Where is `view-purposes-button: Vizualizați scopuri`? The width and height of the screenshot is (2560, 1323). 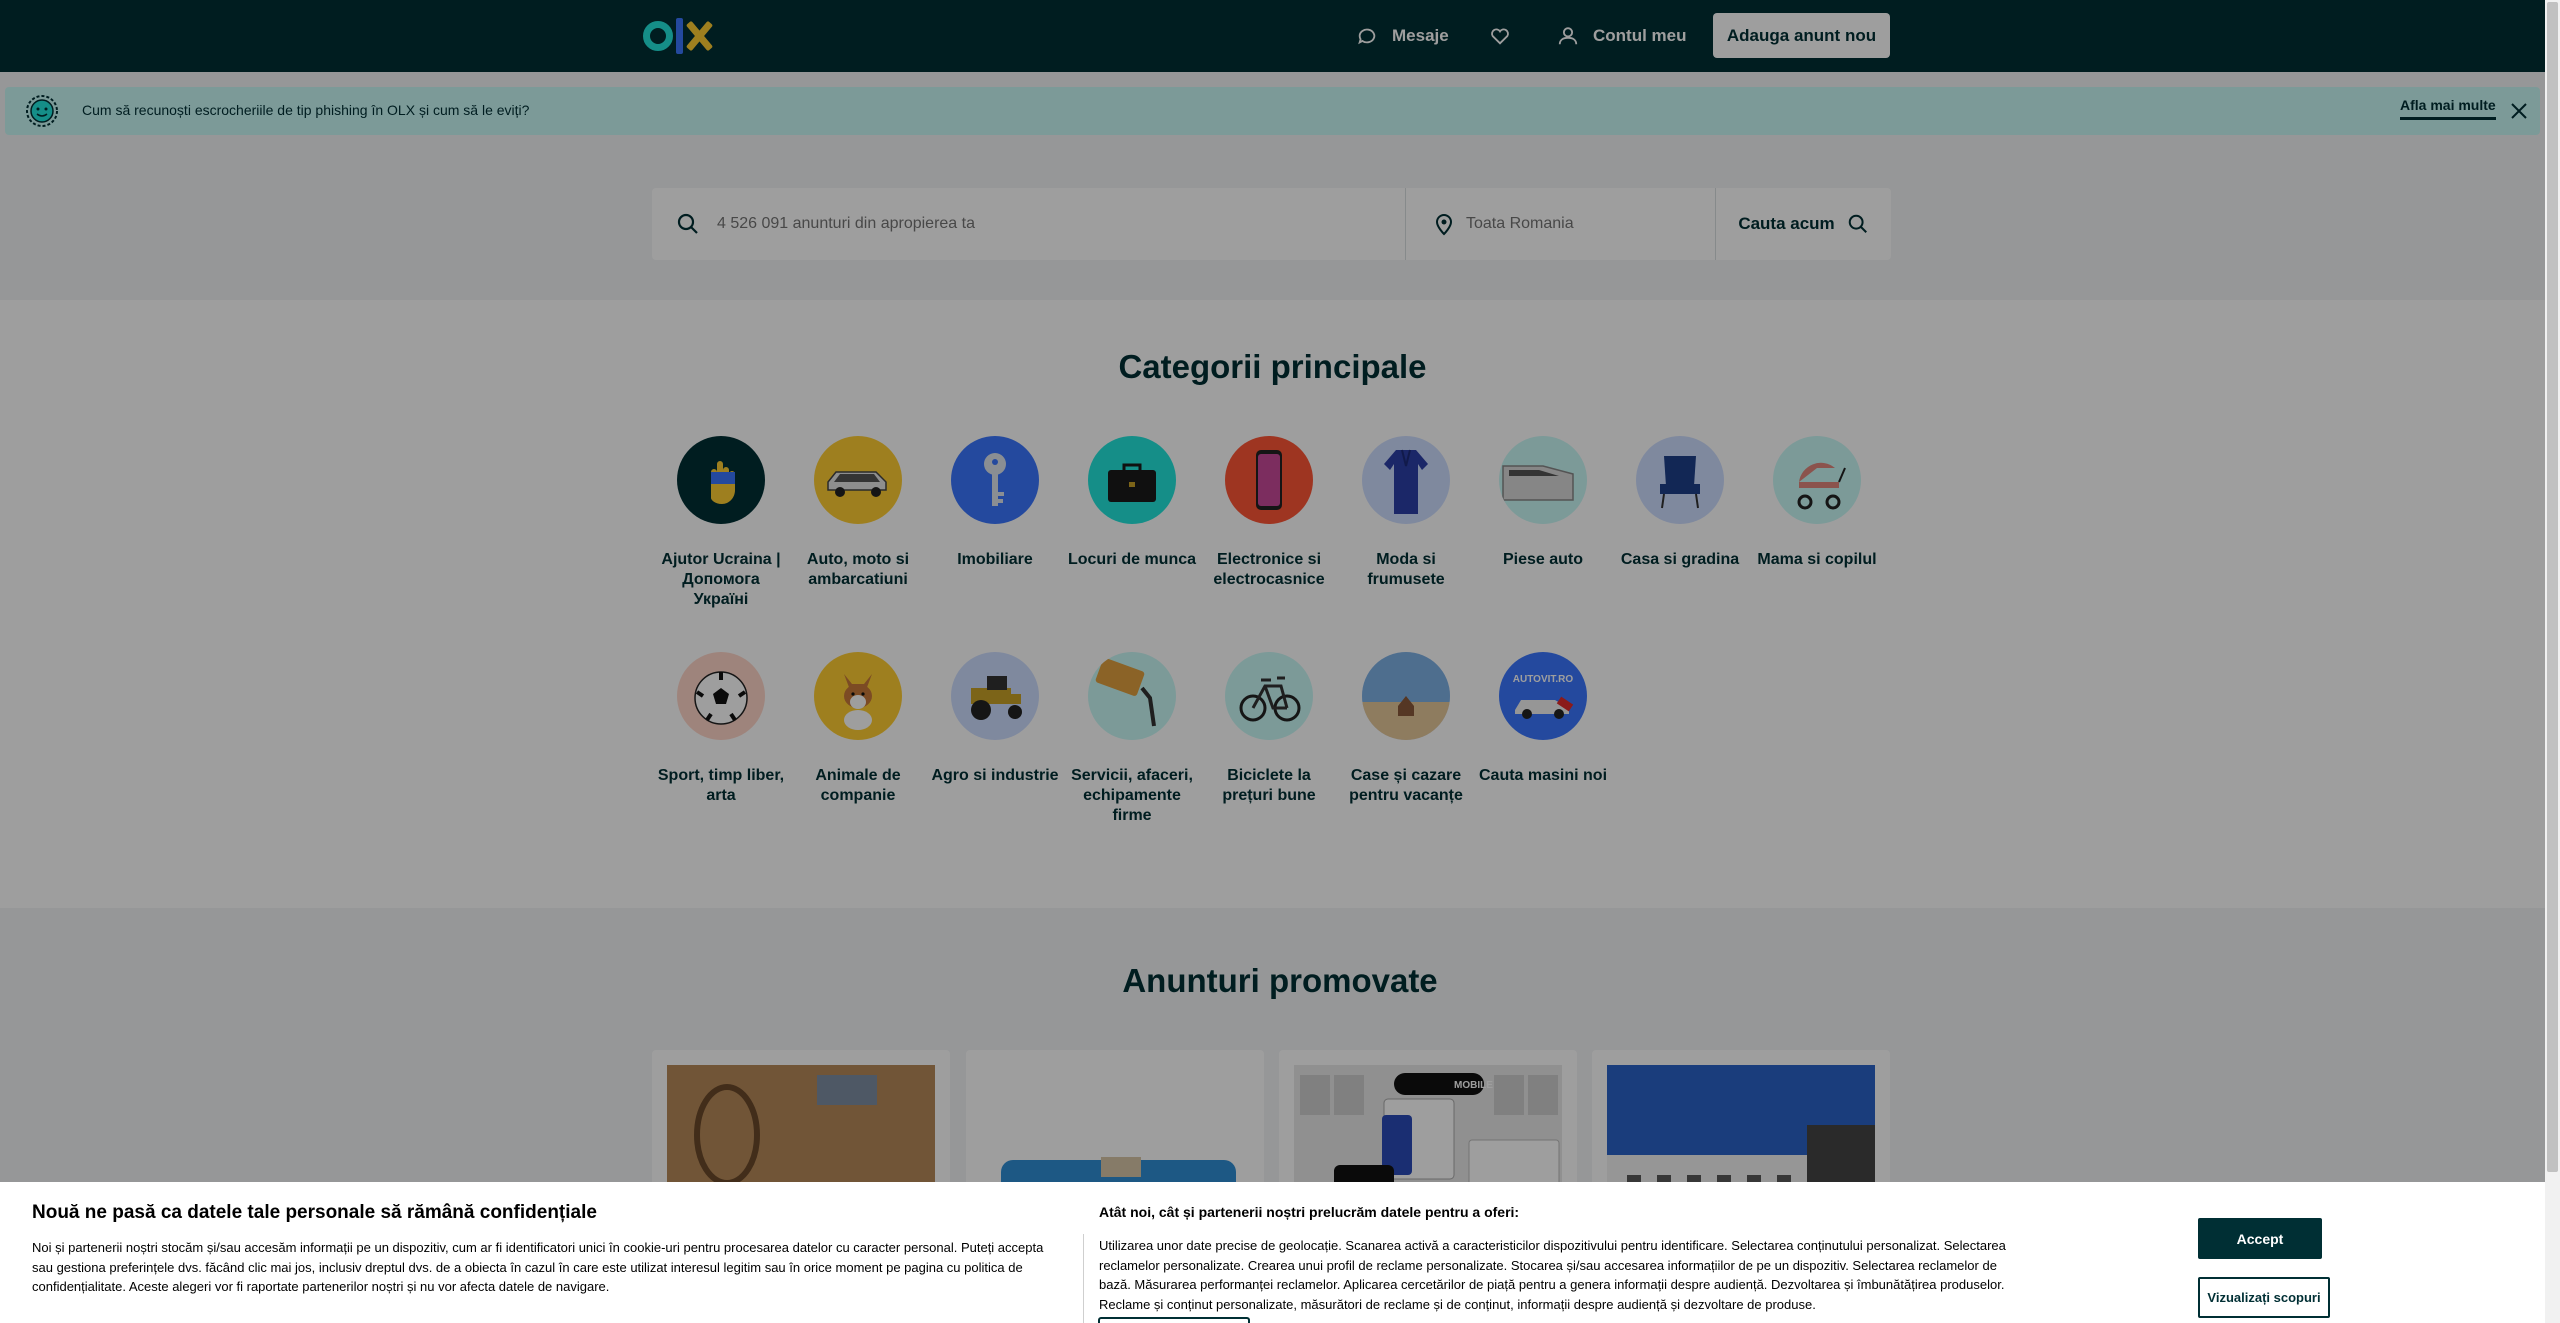 view-purposes-button: Vizualizați scopuri is located at coordinates (2264, 1297).